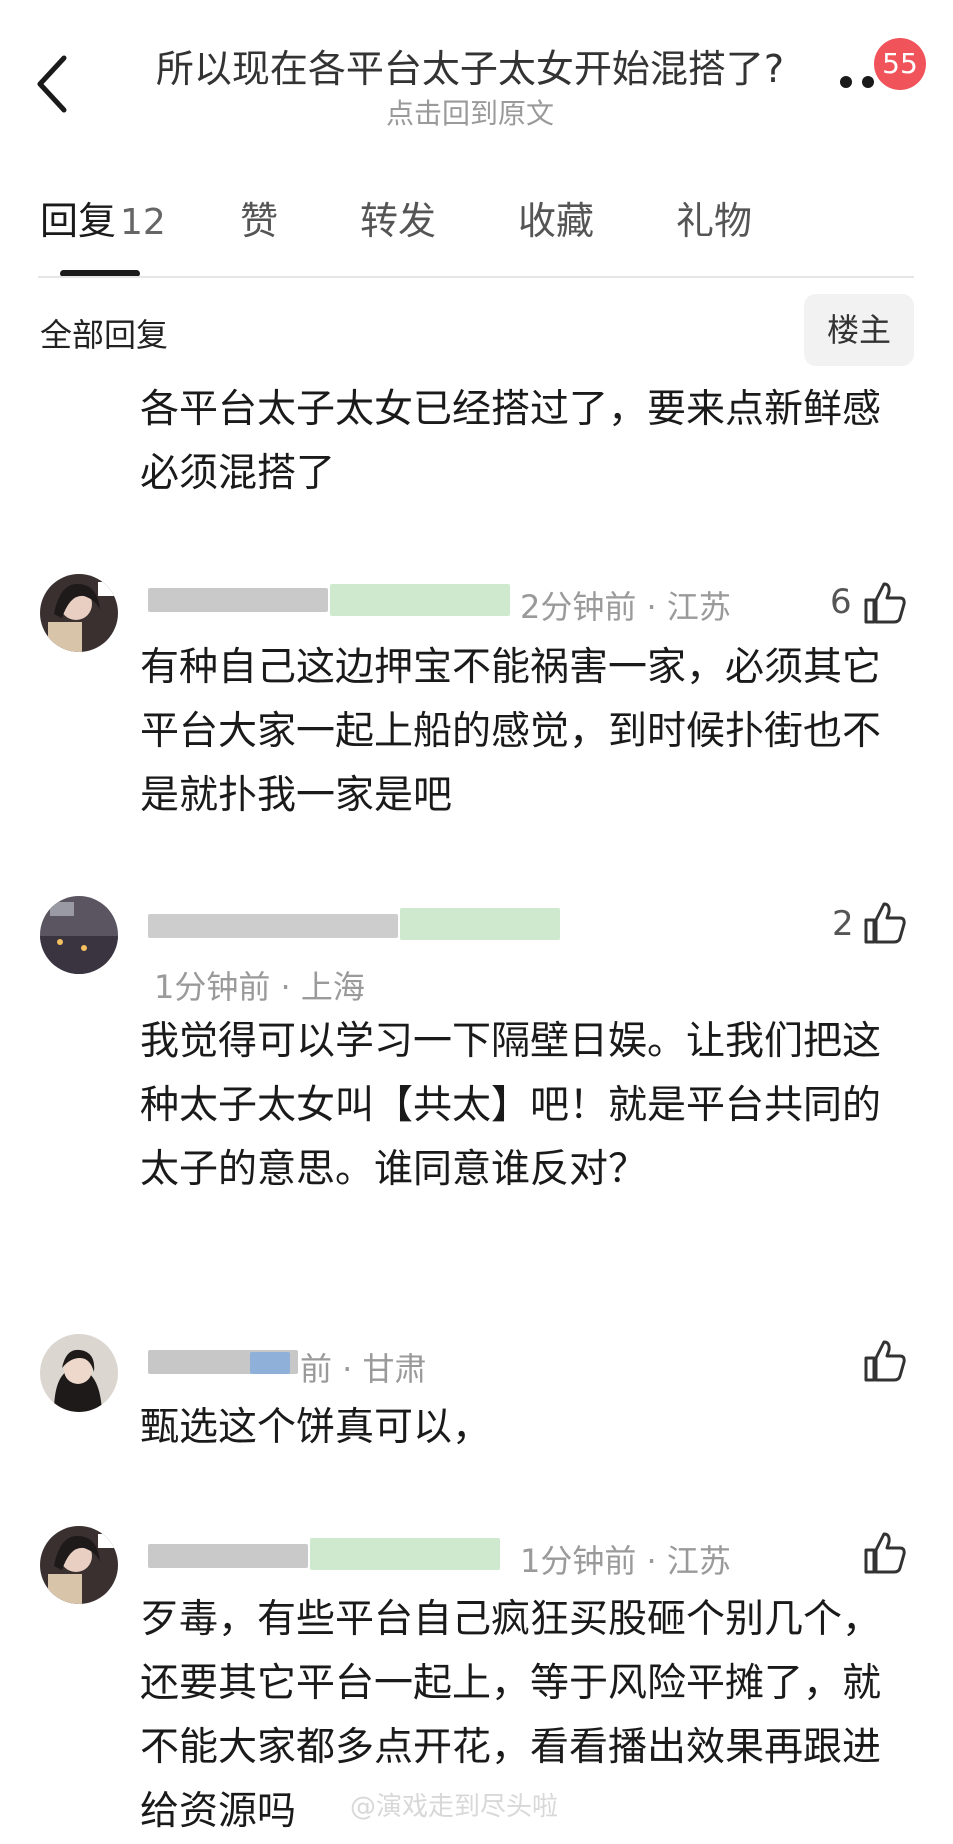  Describe the element at coordinates (841, 602) in the screenshot. I see `like-count: 6` at that location.